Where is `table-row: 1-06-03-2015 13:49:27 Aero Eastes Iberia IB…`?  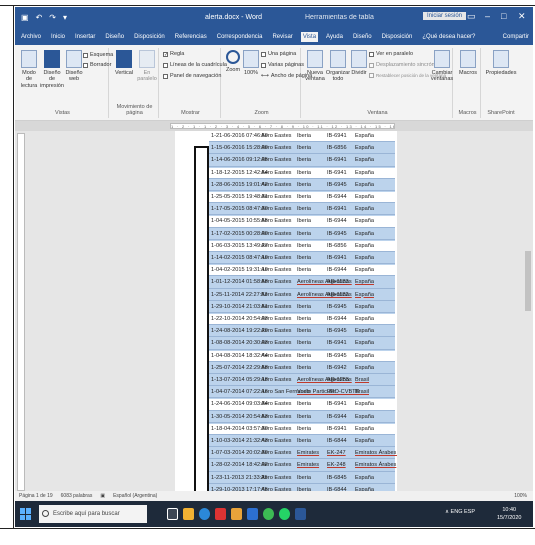
table-row: 1-06-03-2015 13:49:27 Aero Eastes Iberia IB… is located at coordinates (302, 246).